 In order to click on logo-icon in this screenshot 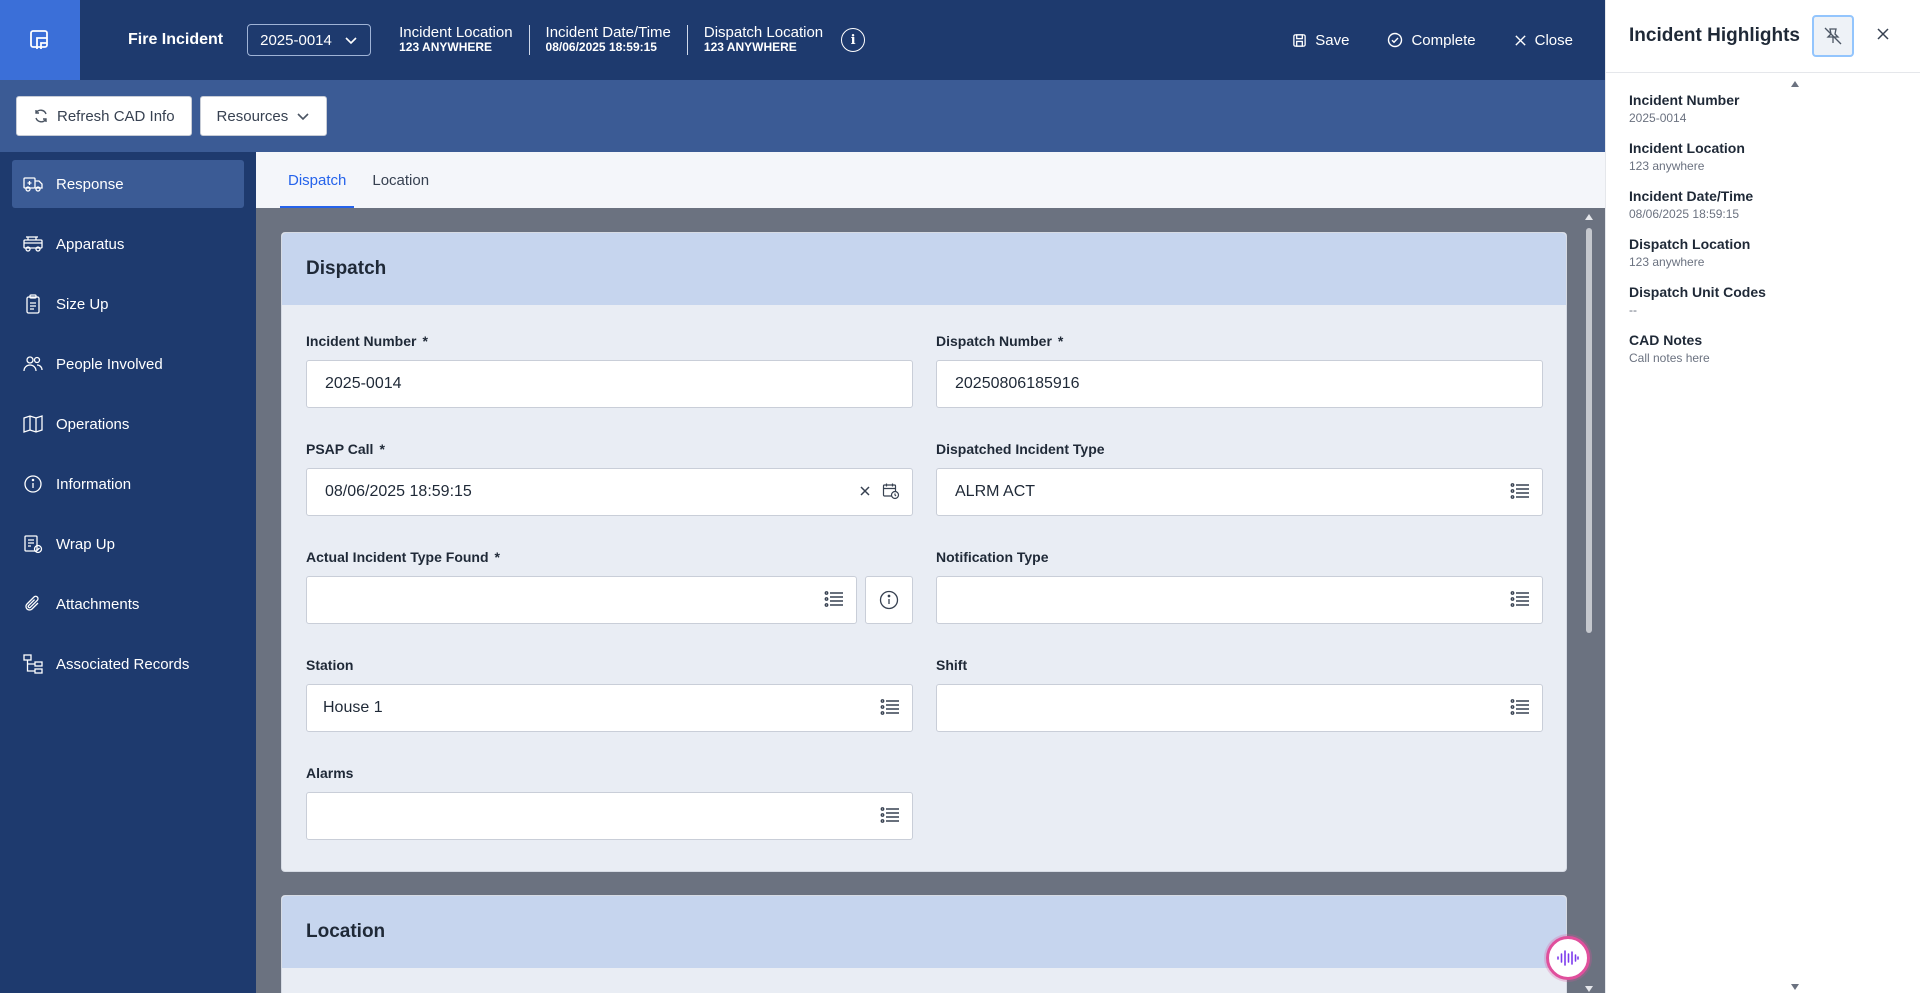, I will do `click(39, 39)`.